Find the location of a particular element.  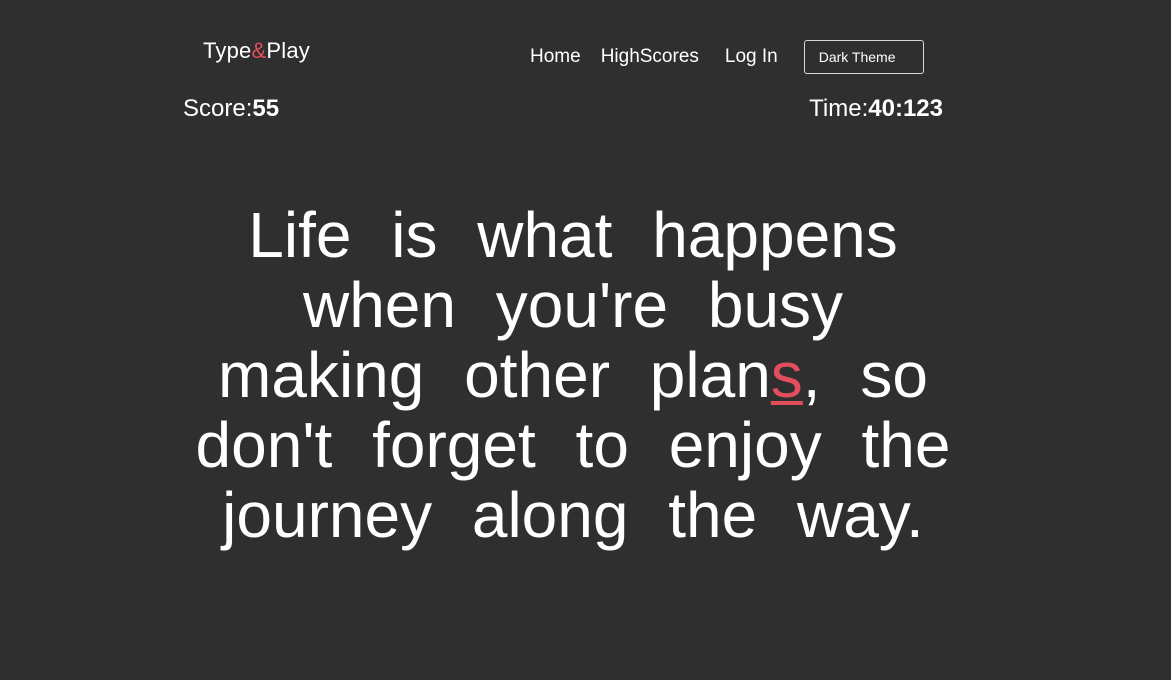

theme-toggle-button: Dark Theme is located at coordinates (863, 57).